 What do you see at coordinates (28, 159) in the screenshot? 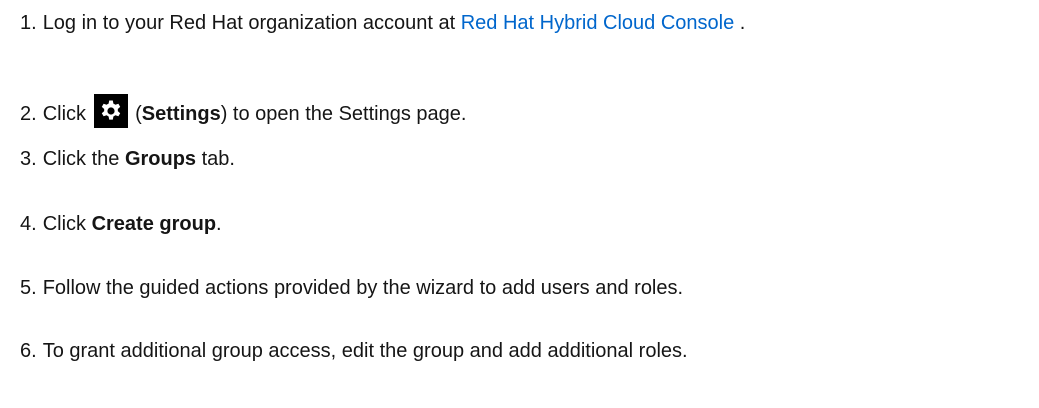
I see `step-number: 3.` at bounding box center [28, 159].